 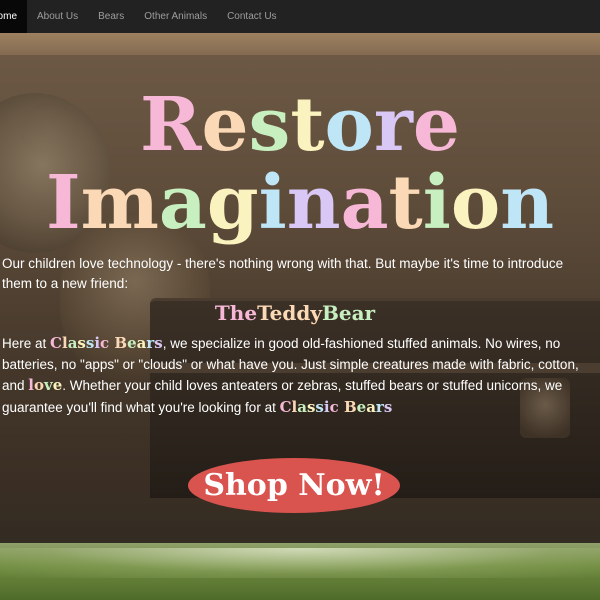 What do you see at coordinates (13, 16) in the screenshot?
I see `nav-home-link: ome` at bounding box center [13, 16].